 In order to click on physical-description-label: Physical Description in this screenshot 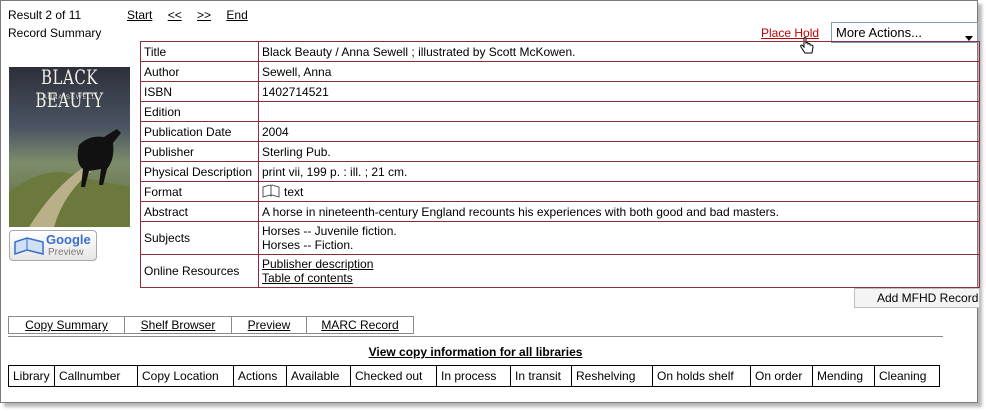, I will do `click(199, 171)`.